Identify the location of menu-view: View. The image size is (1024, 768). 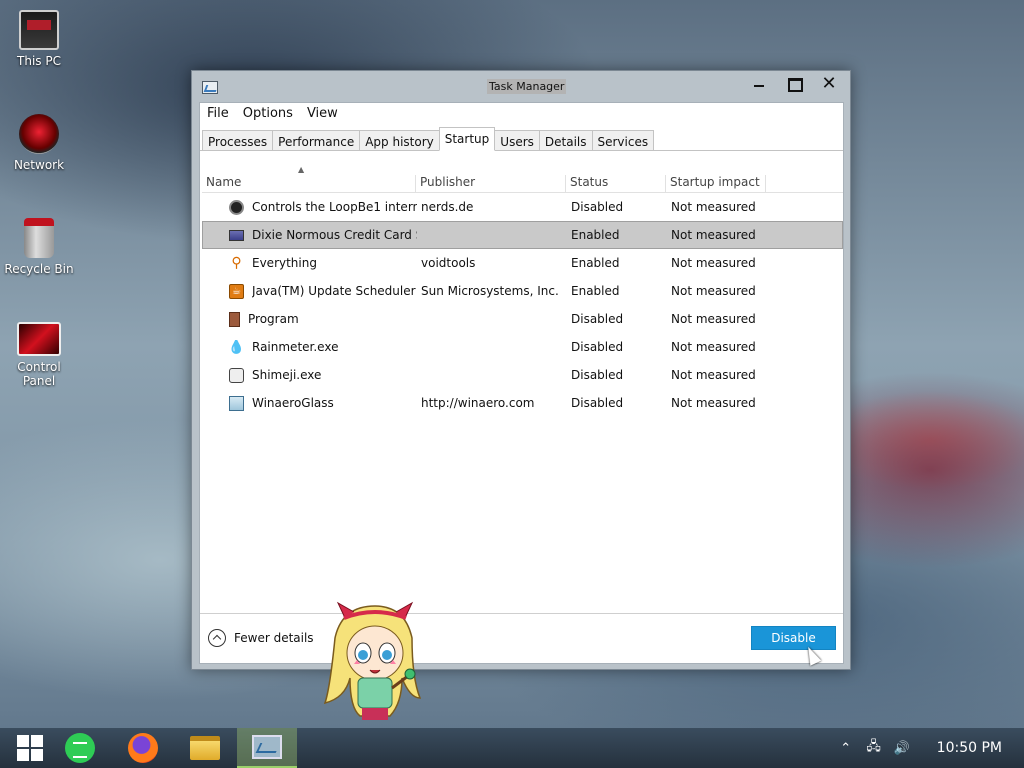
(325, 114).